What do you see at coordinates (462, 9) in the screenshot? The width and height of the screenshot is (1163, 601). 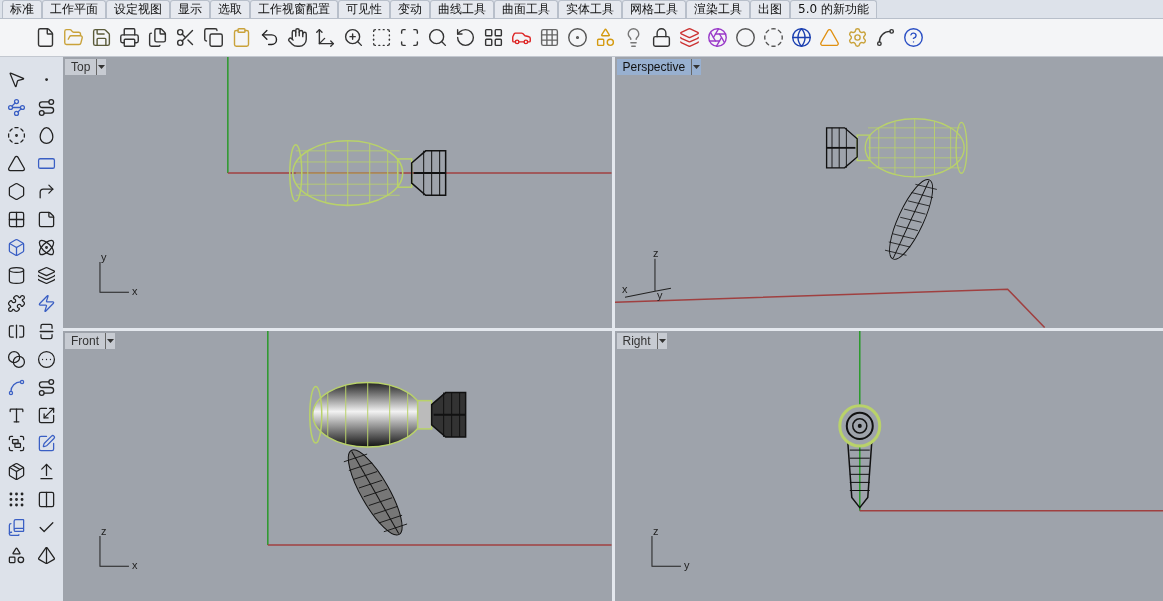 I see `toolbar-tab: 曲线工具` at bounding box center [462, 9].